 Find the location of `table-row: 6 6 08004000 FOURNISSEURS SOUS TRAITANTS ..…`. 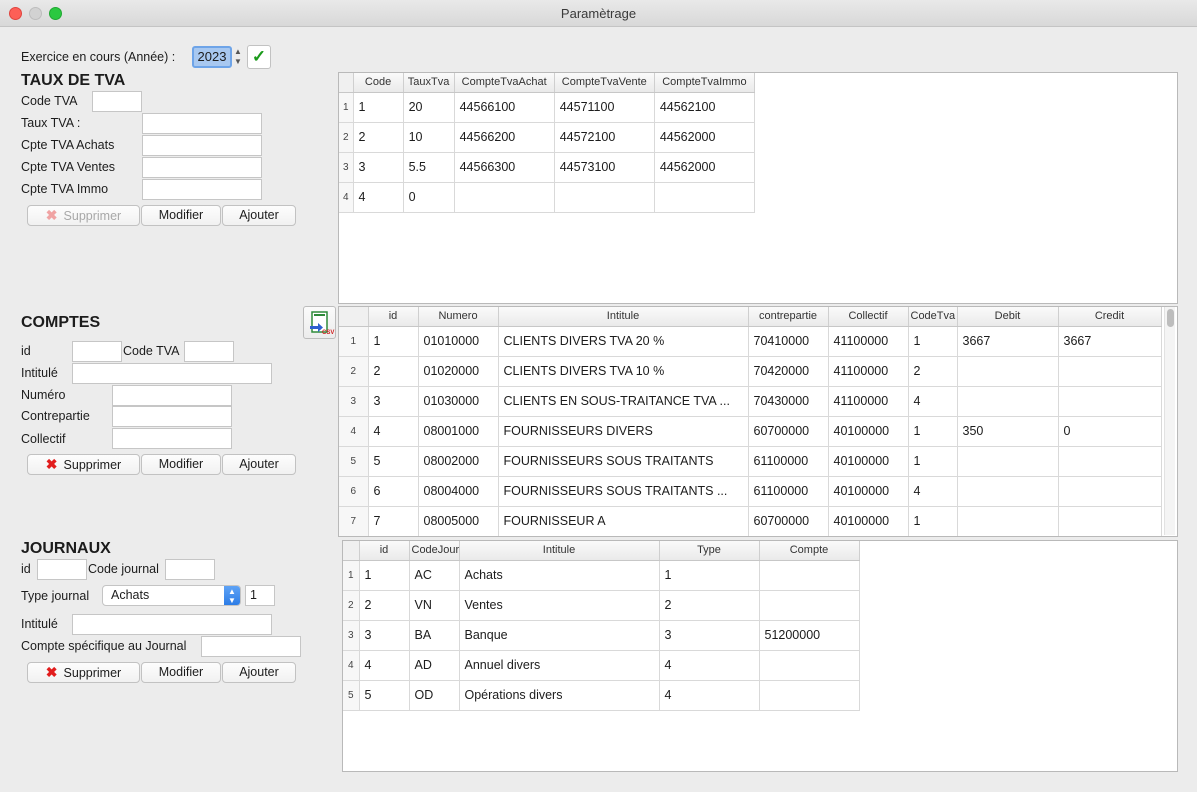

table-row: 6 6 08004000 FOURNISSEURS SOUS TRAITANTS ..… is located at coordinates (750, 491).